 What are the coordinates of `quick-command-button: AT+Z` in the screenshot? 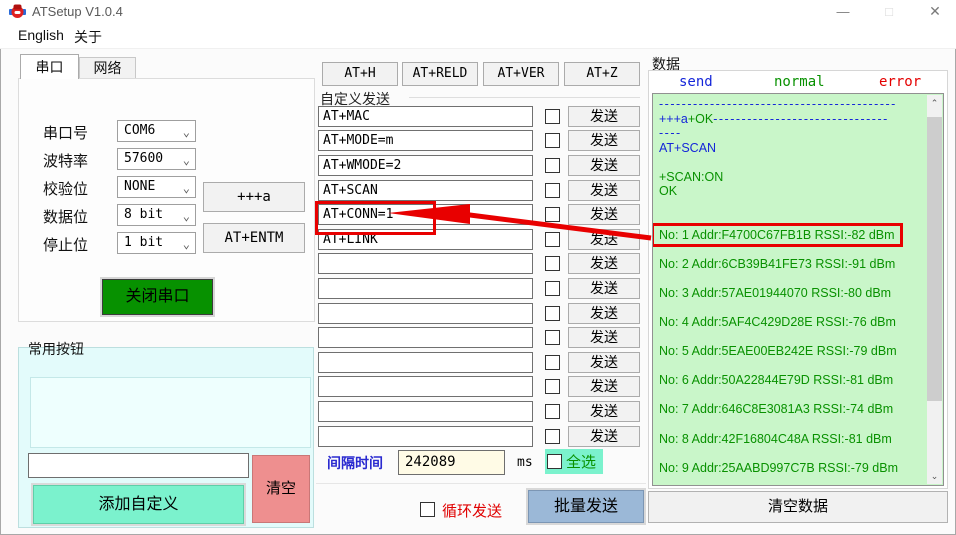 It's located at (602, 74).